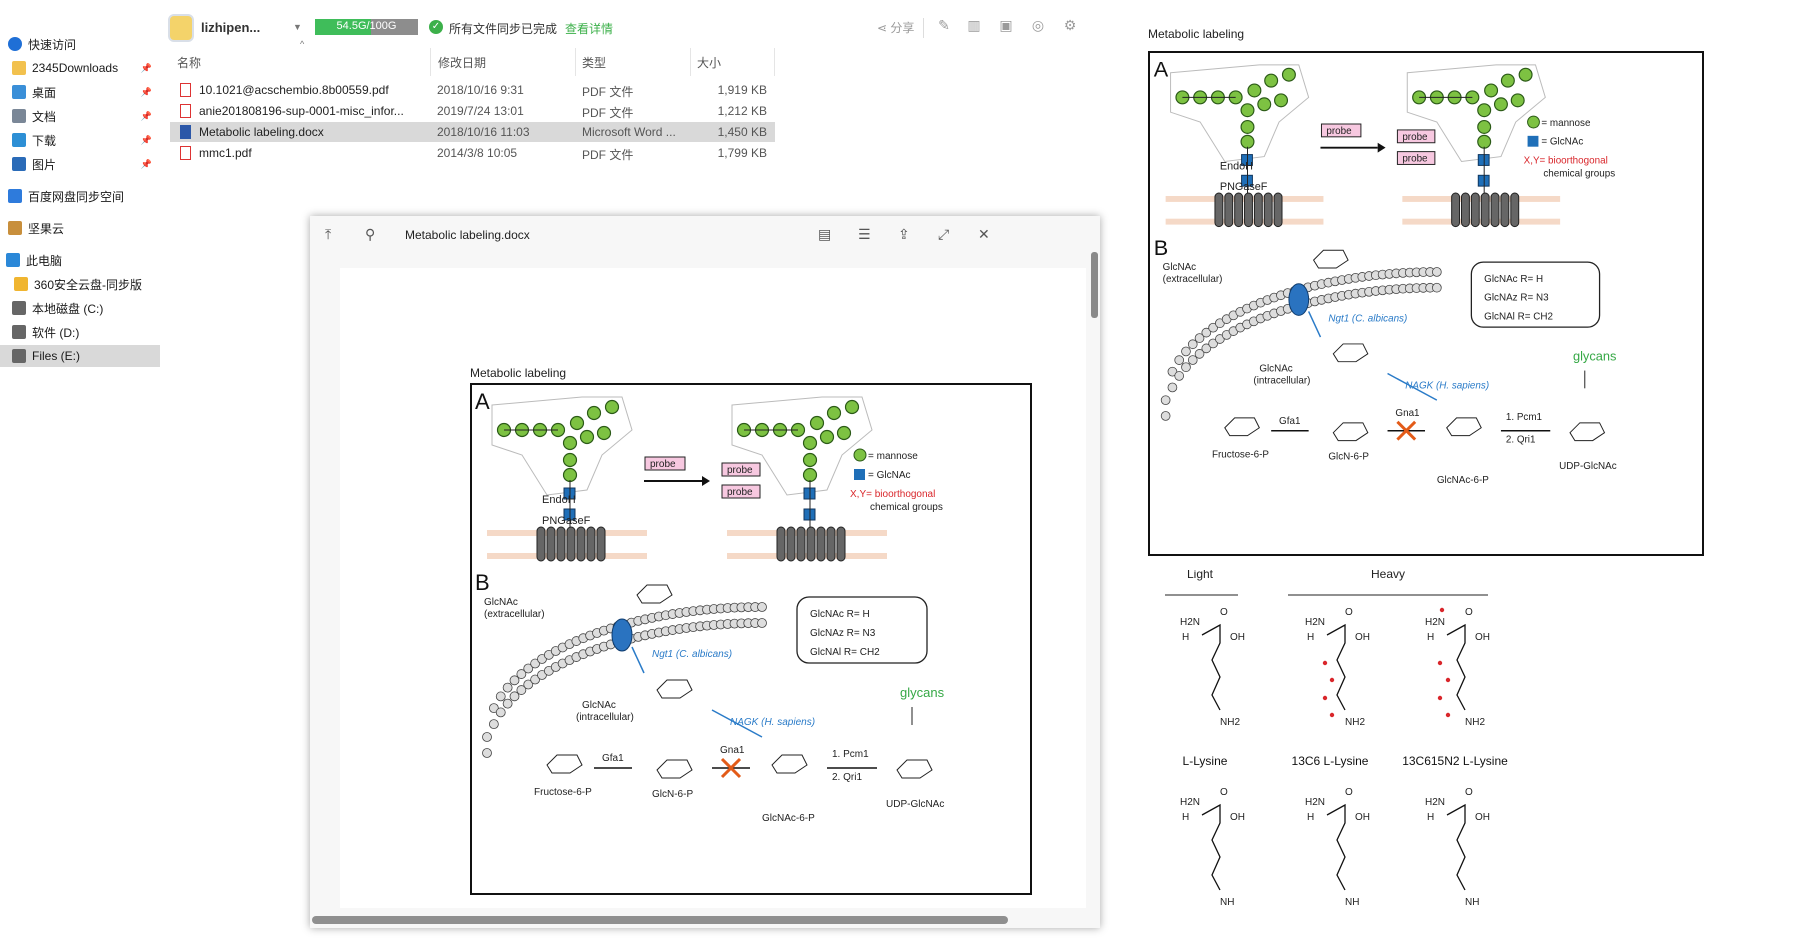 Image resolution: width=1795 pixels, height=944 pixels. What do you see at coordinates (19, 92) in the screenshot?
I see `desktop-icon` at bounding box center [19, 92].